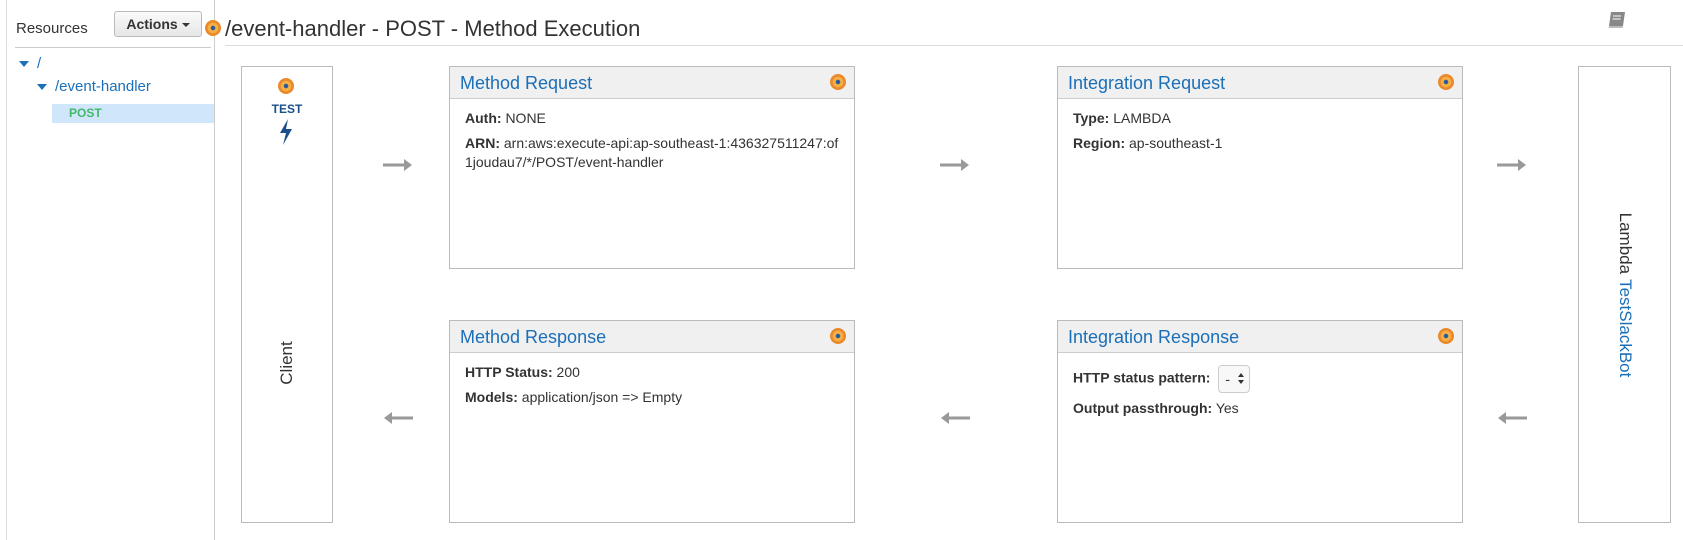 The width and height of the screenshot is (1683, 540). What do you see at coordinates (1241, 382) in the screenshot?
I see `select-down-icon` at bounding box center [1241, 382].